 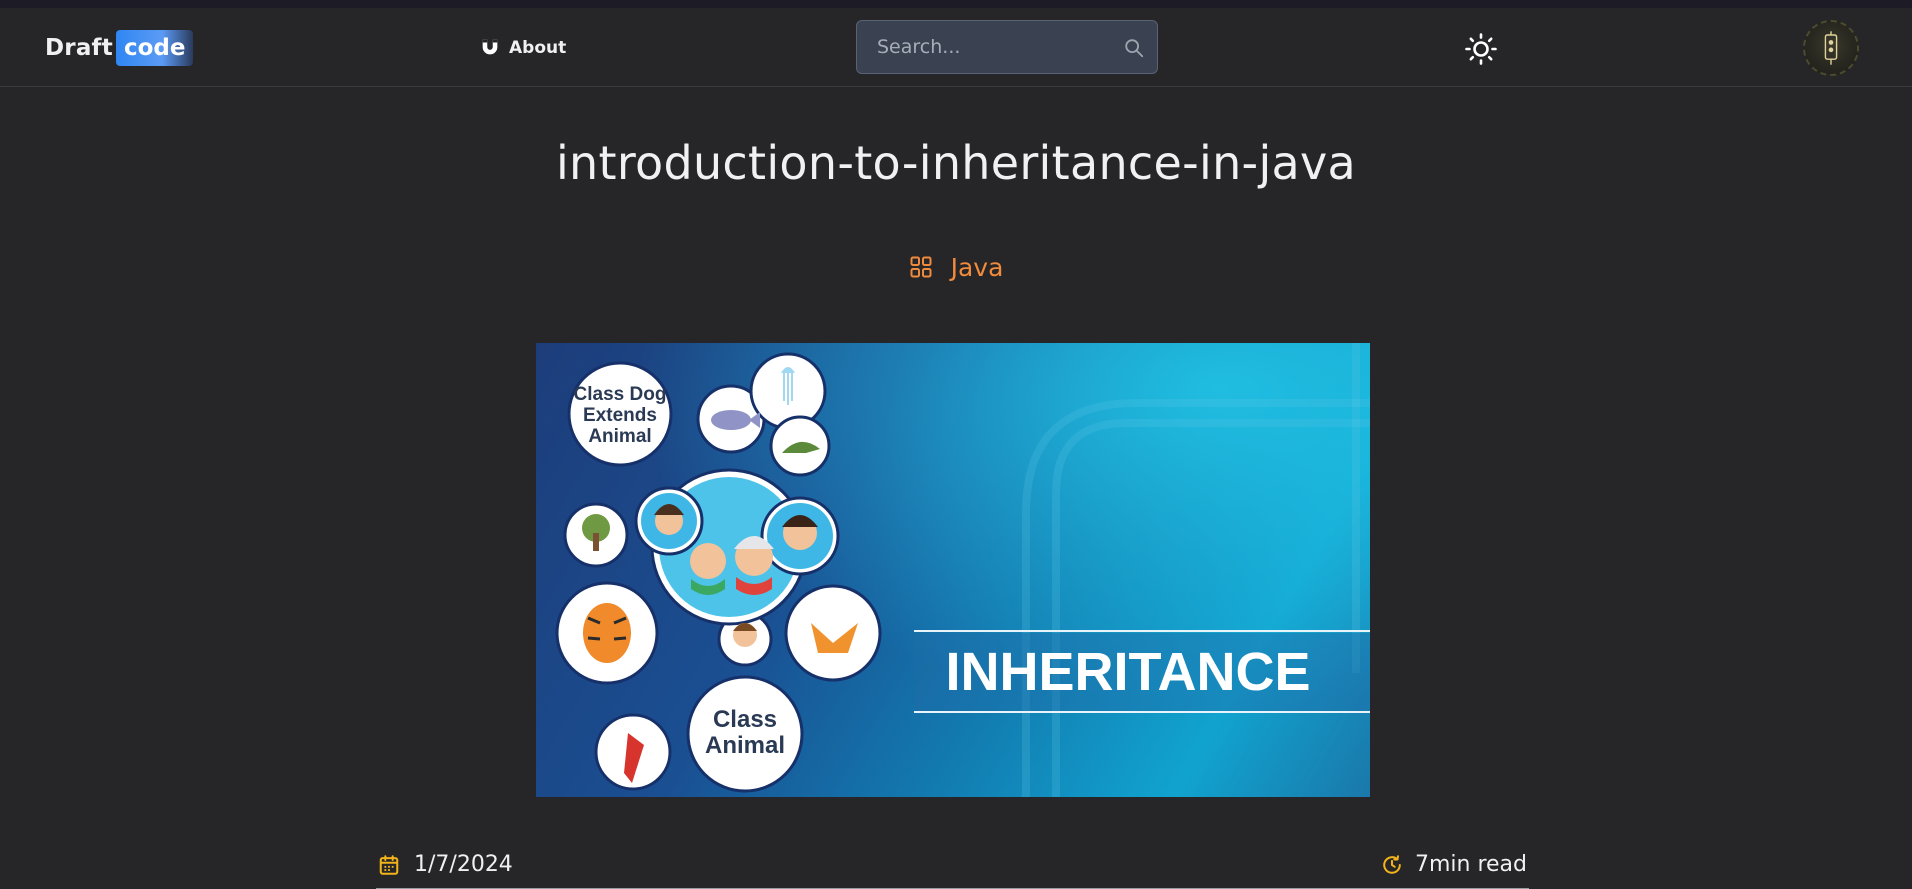 I want to click on logo-text-draft: Draft, so click(x=79, y=48).